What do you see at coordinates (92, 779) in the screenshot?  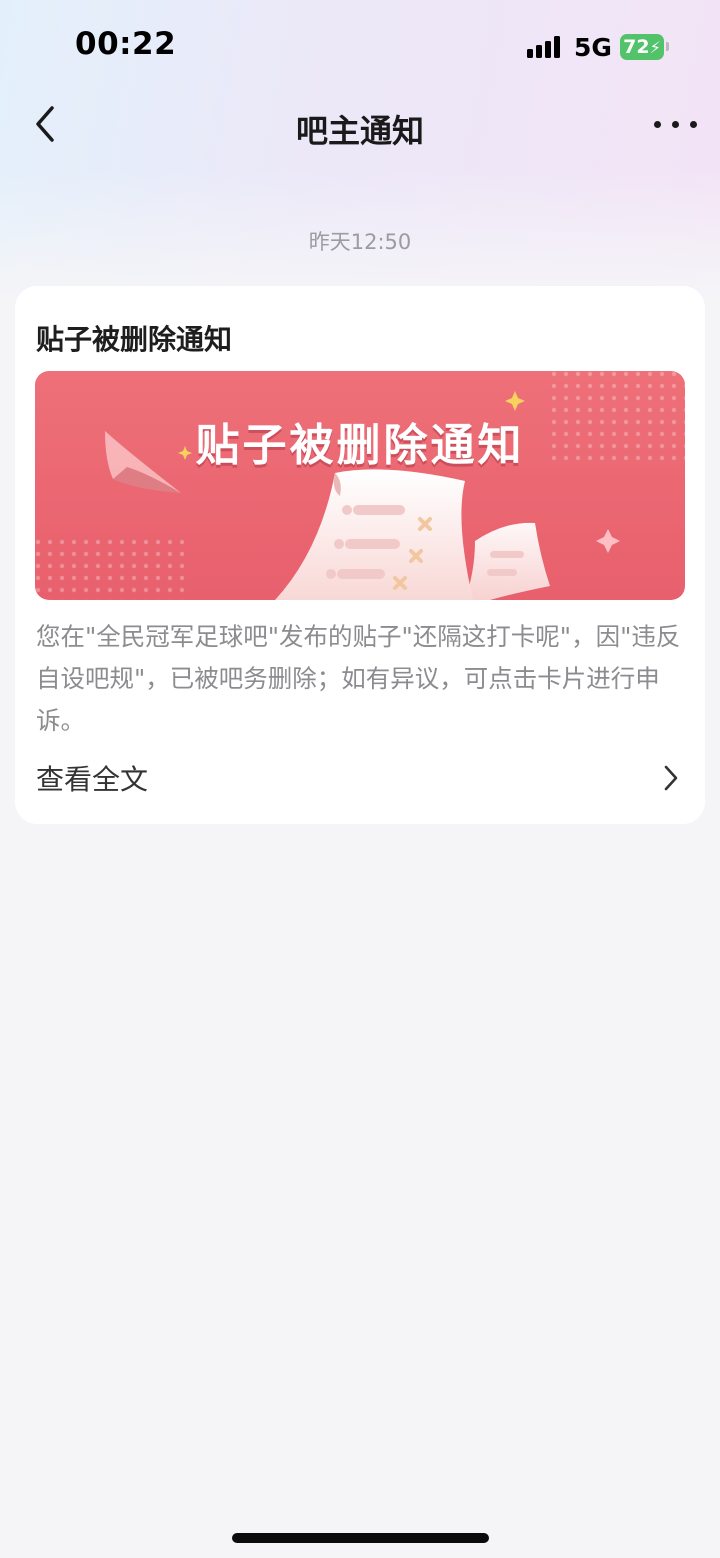 I see `view-full-label: 查看全文` at bounding box center [92, 779].